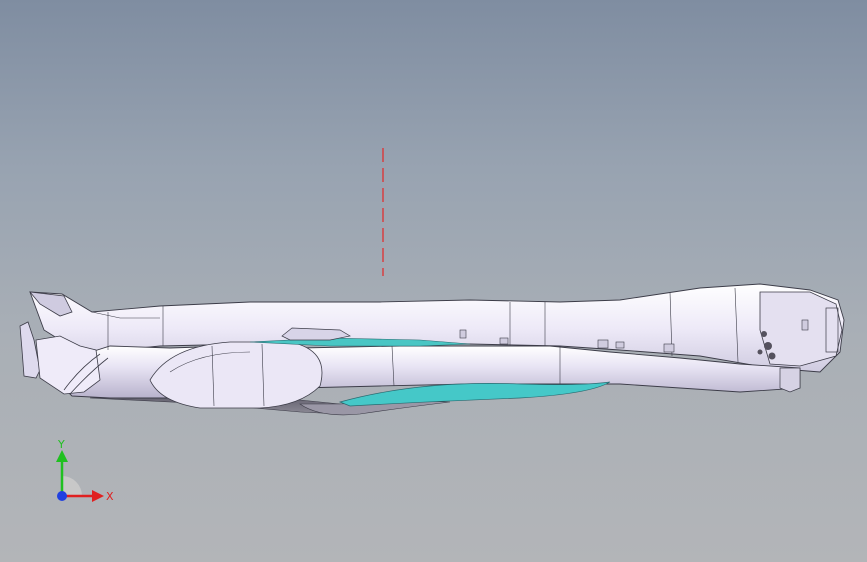 Image resolution: width=867 pixels, height=562 pixels. What do you see at coordinates (110, 496) in the screenshot?
I see `x-axis-label: X` at bounding box center [110, 496].